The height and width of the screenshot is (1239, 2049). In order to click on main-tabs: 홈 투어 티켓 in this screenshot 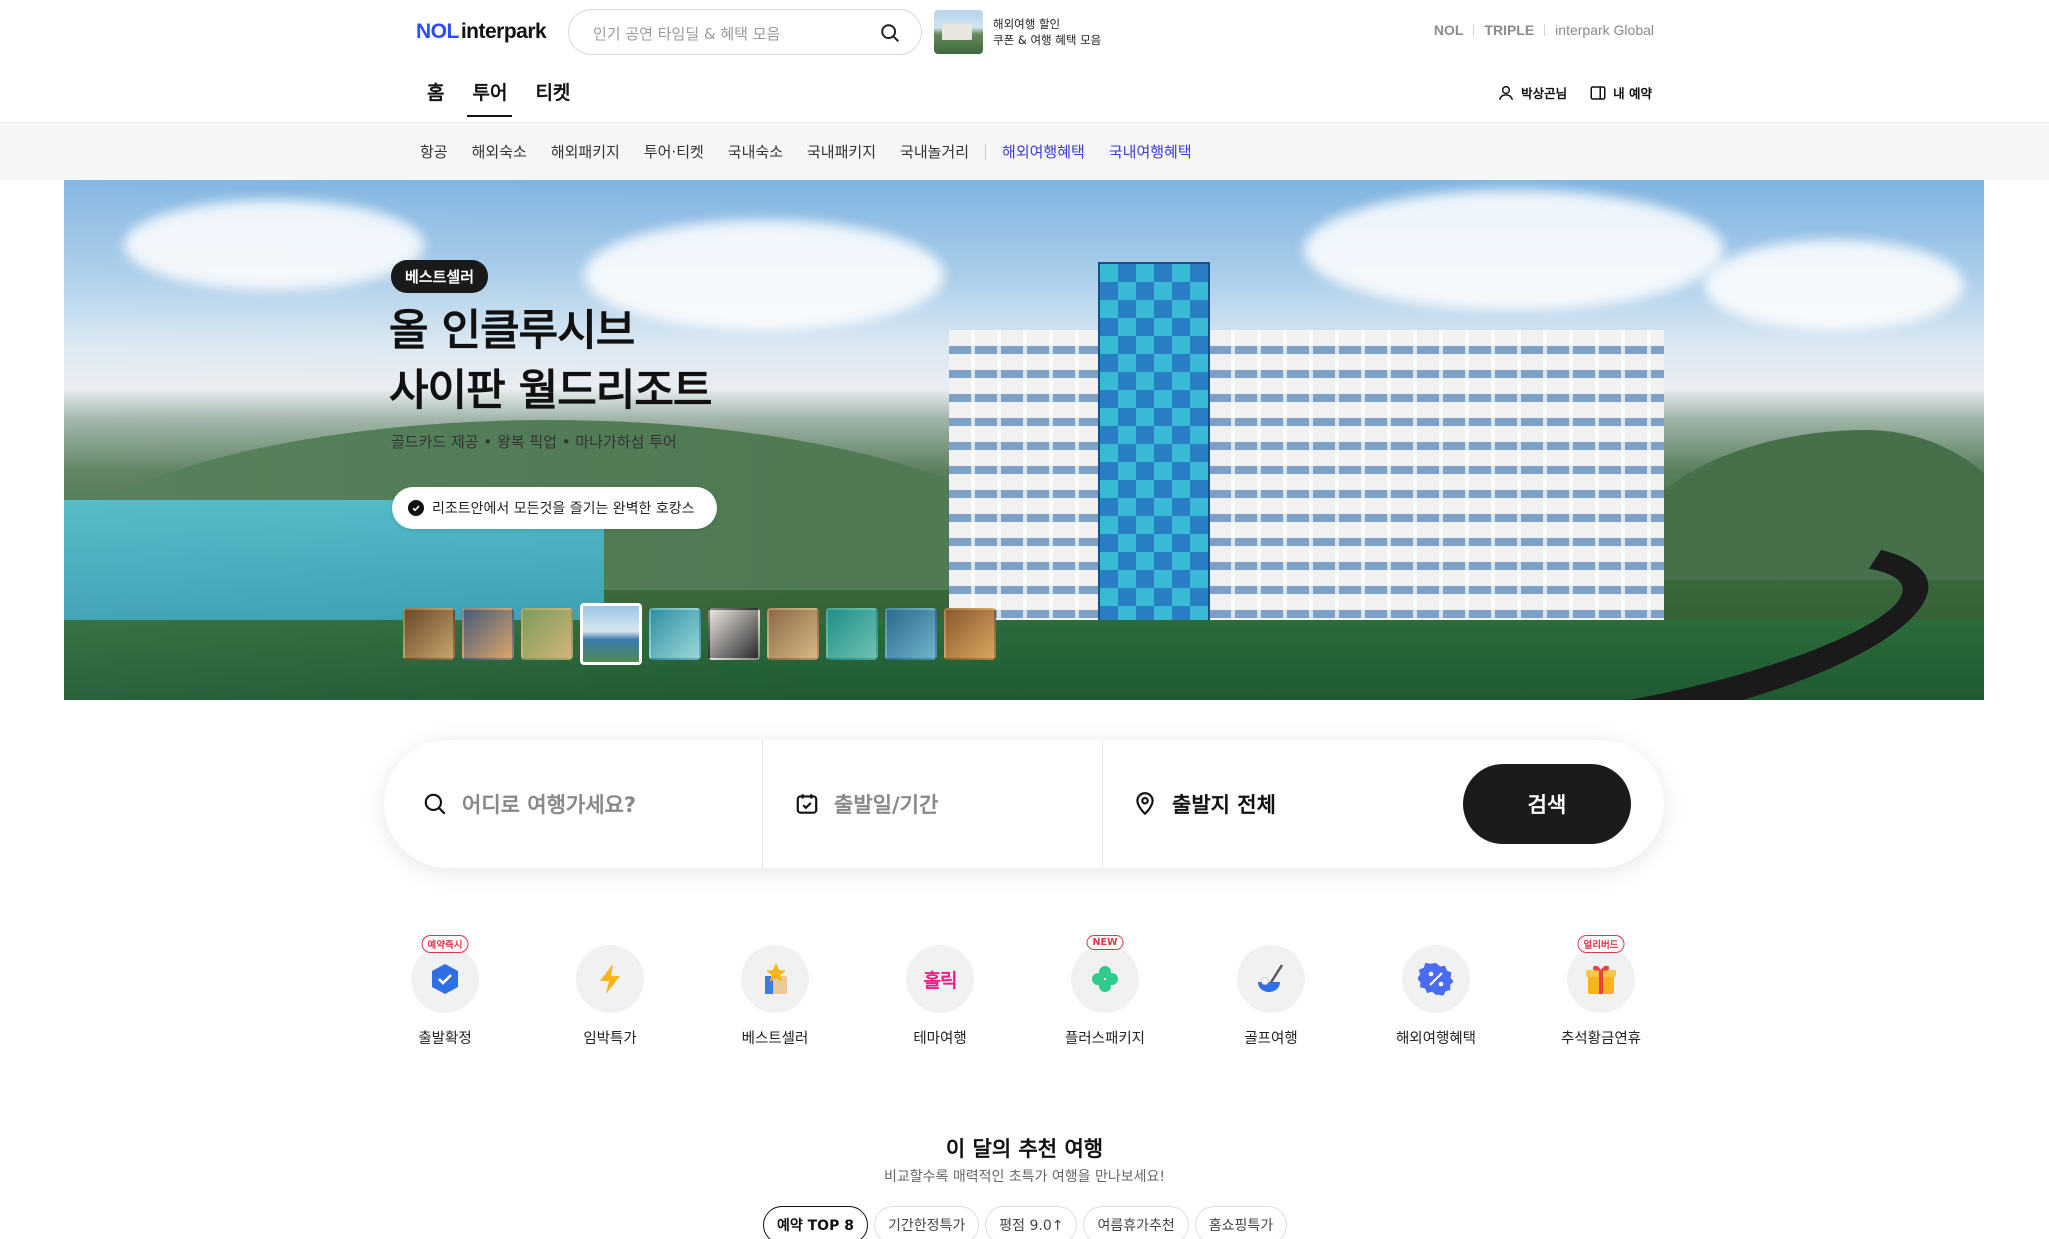, I will do `click(512, 97)`.